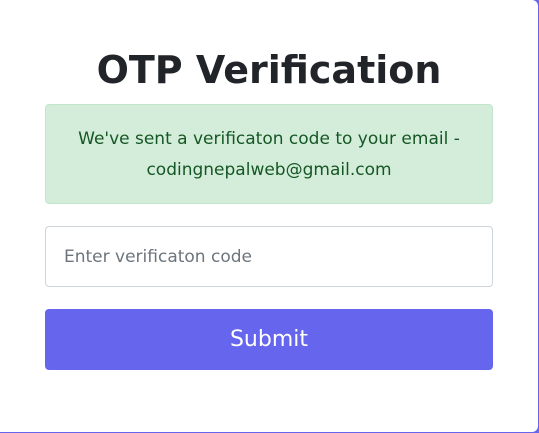  What do you see at coordinates (269, 339) in the screenshot?
I see `submit-button: Submit` at bounding box center [269, 339].